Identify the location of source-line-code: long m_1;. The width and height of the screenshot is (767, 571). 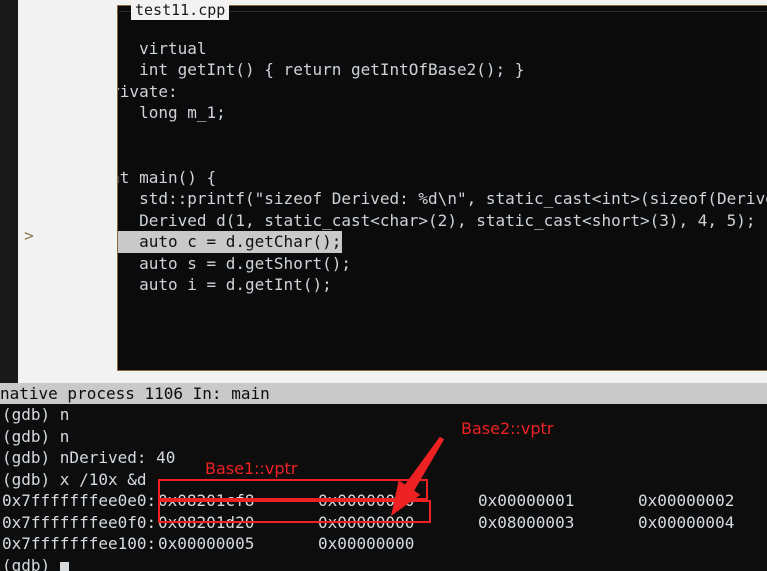
(182, 112).